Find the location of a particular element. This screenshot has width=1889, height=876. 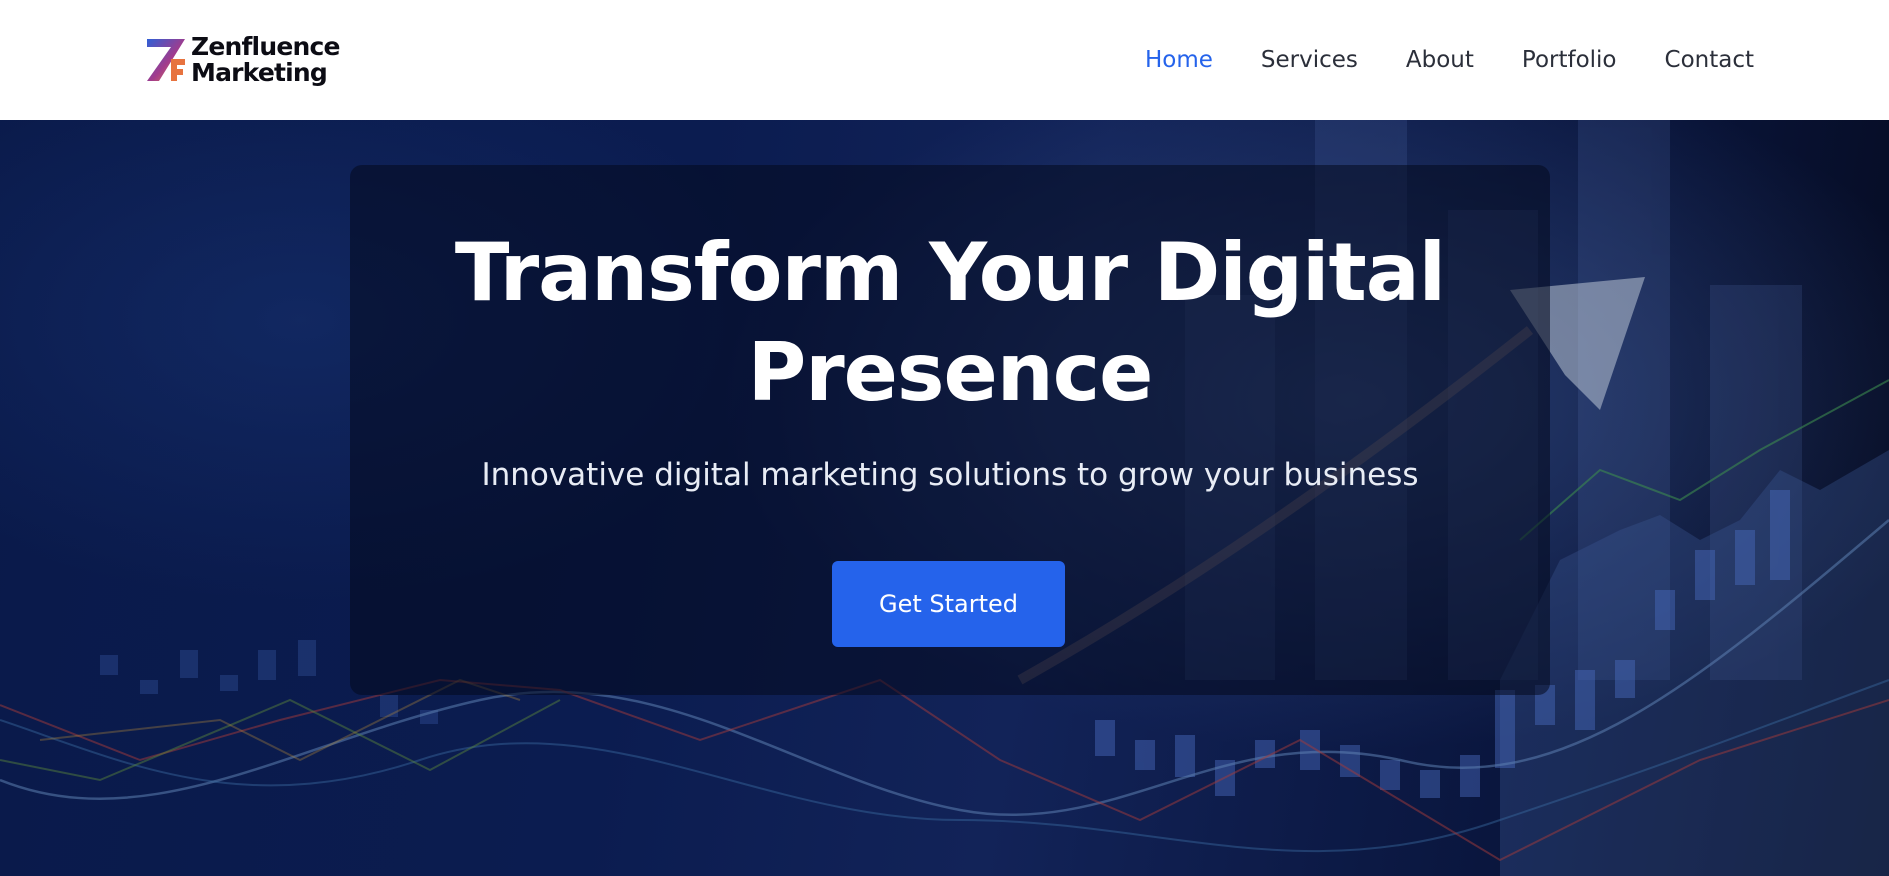

main-nav: Home Services About Portfolio Contact is located at coordinates (1425, 60).